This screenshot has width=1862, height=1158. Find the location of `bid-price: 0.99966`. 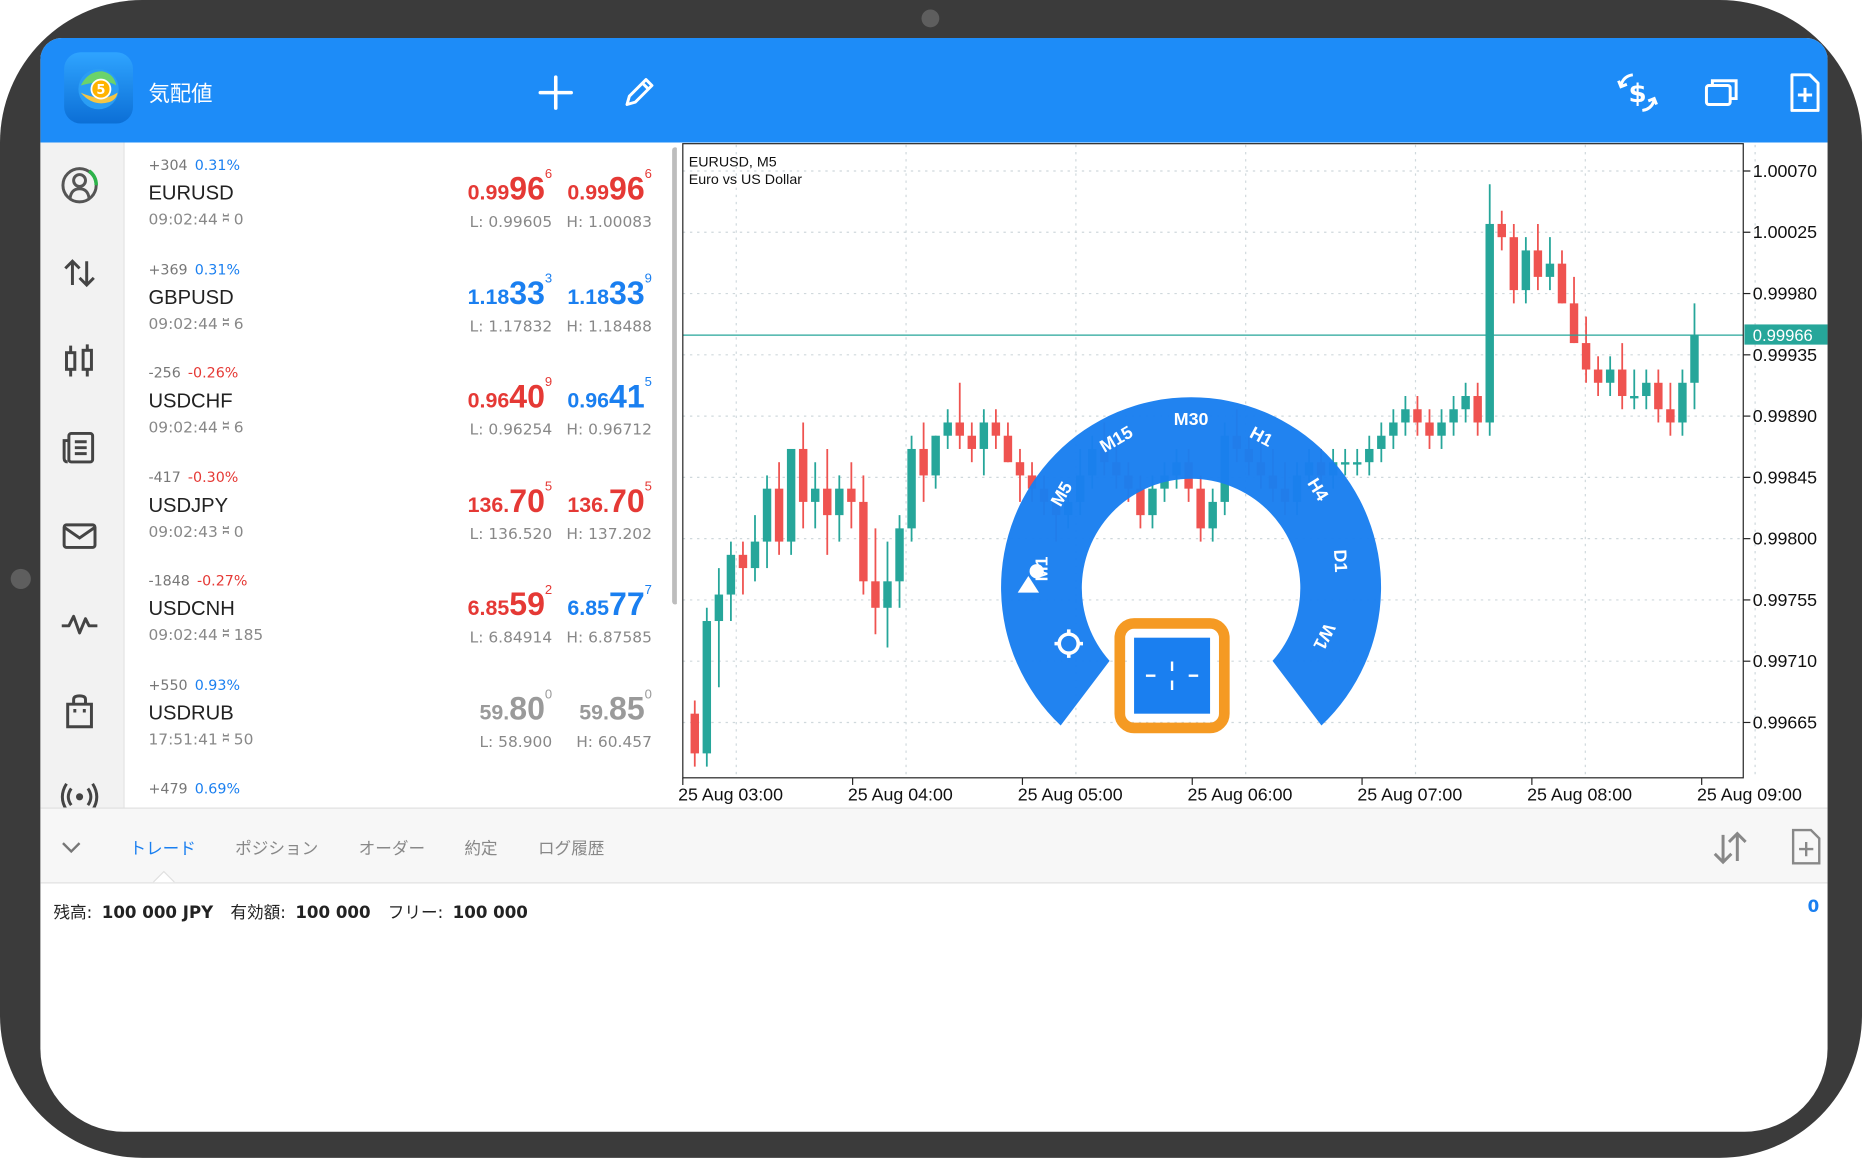

bid-price: 0.99966 is located at coordinates (510, 187).